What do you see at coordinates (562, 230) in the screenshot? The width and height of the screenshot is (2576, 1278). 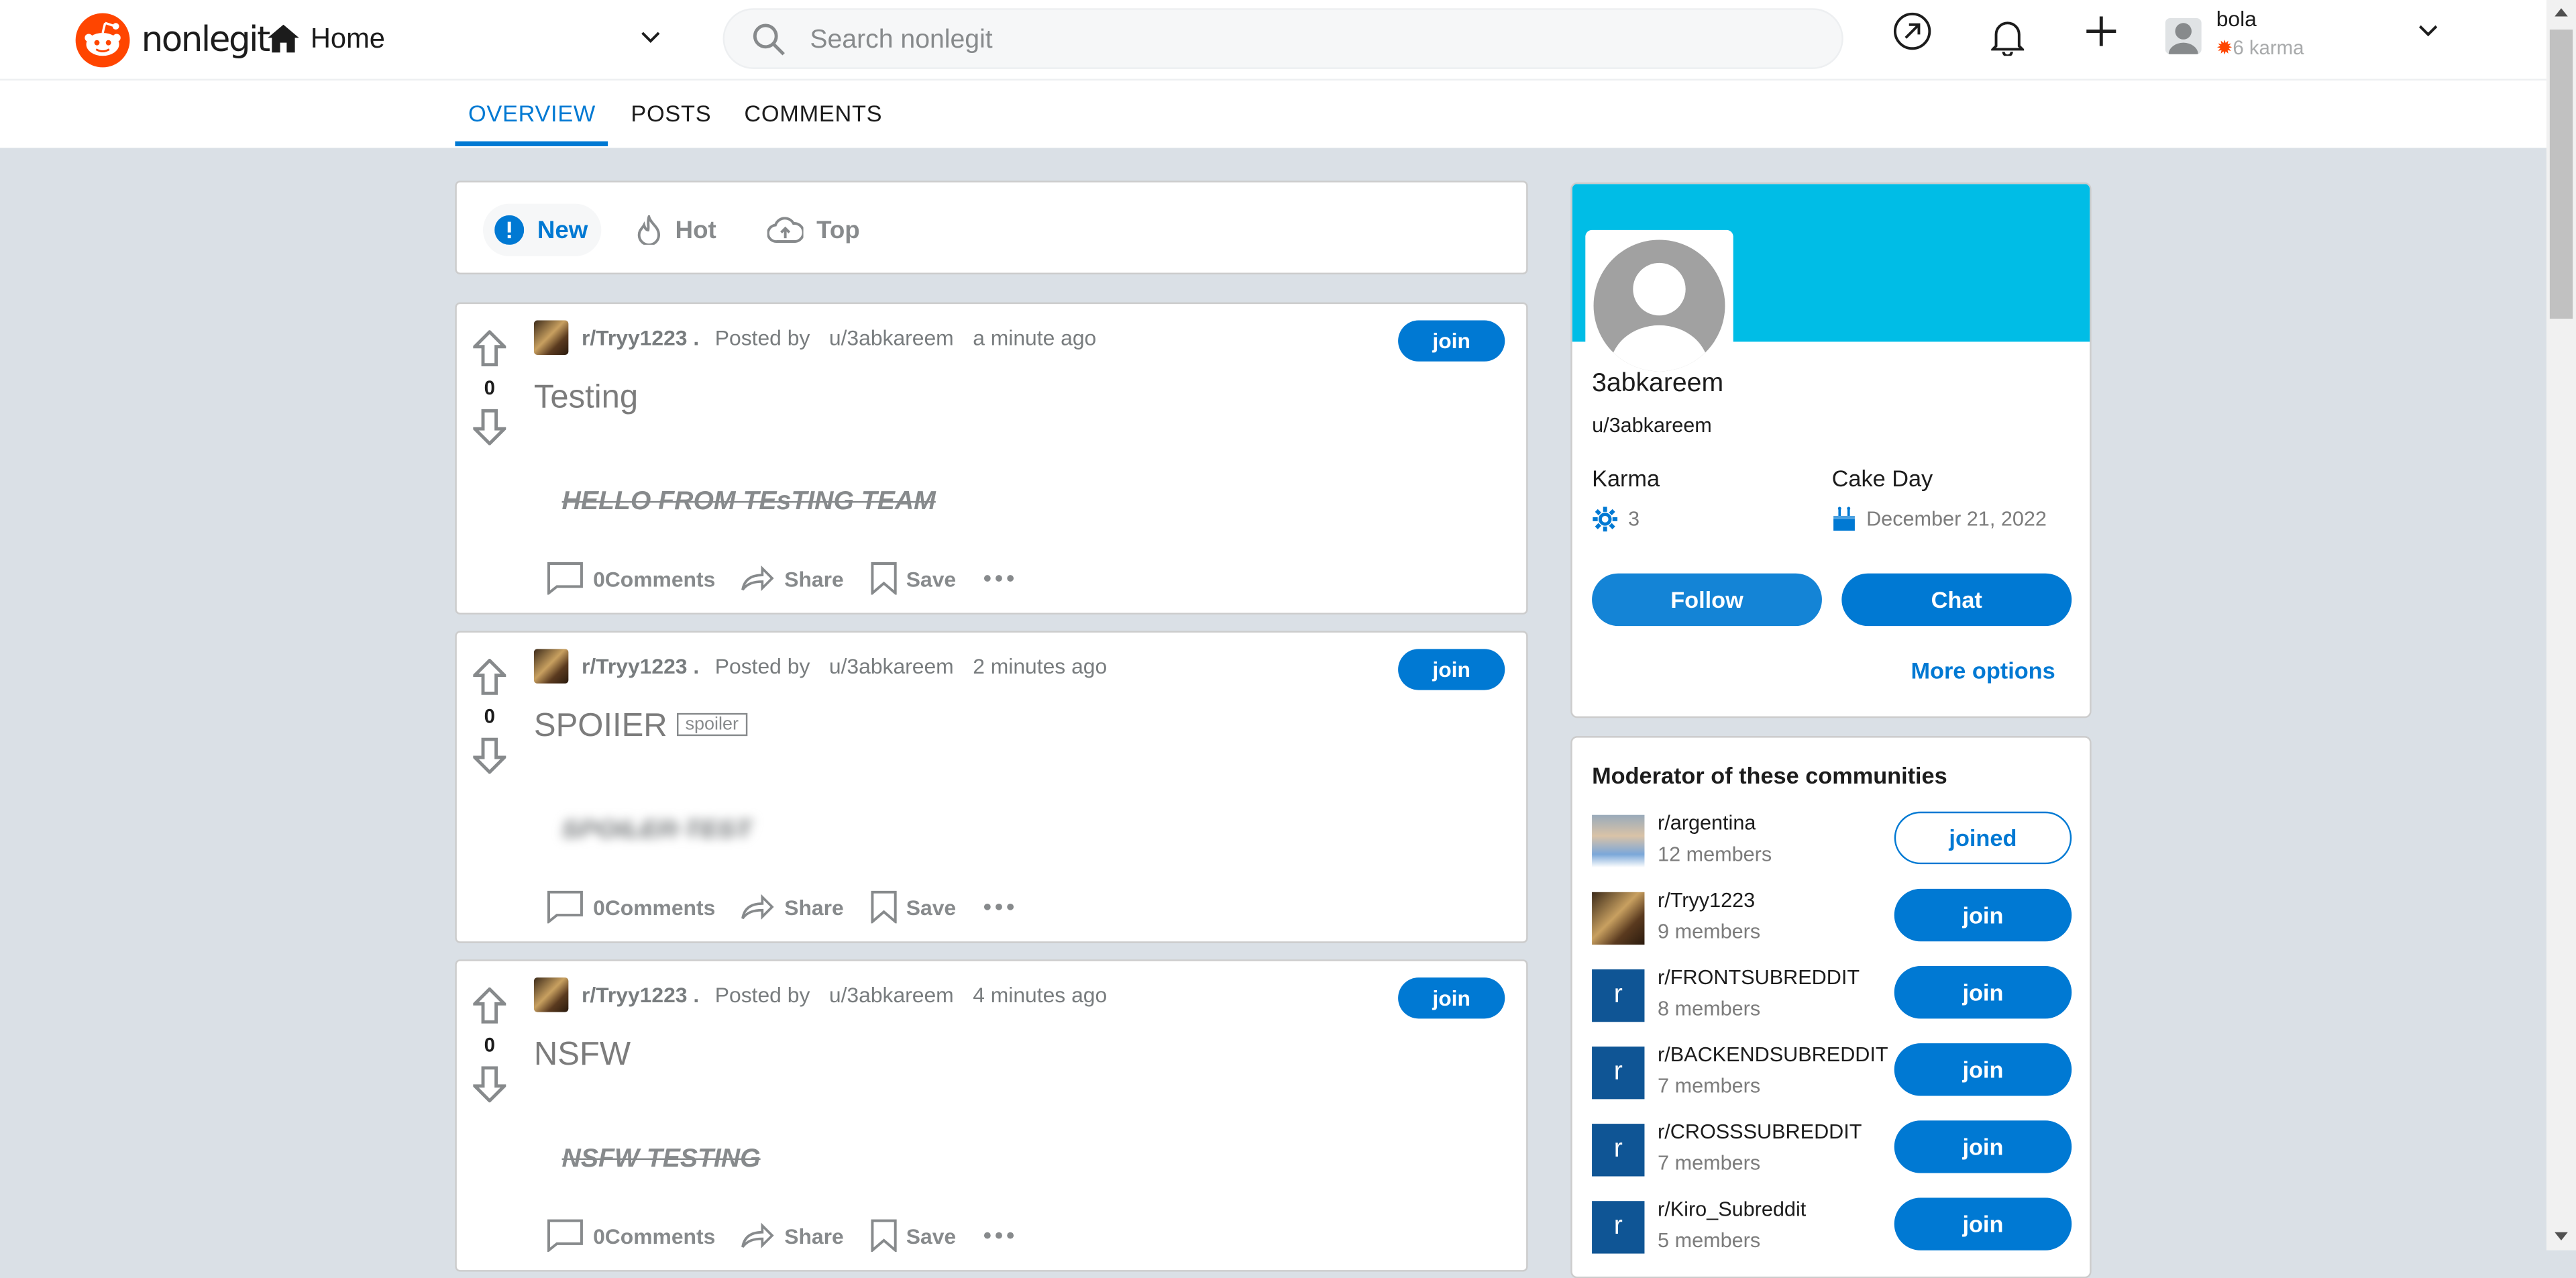 I see `sort-new-label: New` at bounding box center [562, 230].